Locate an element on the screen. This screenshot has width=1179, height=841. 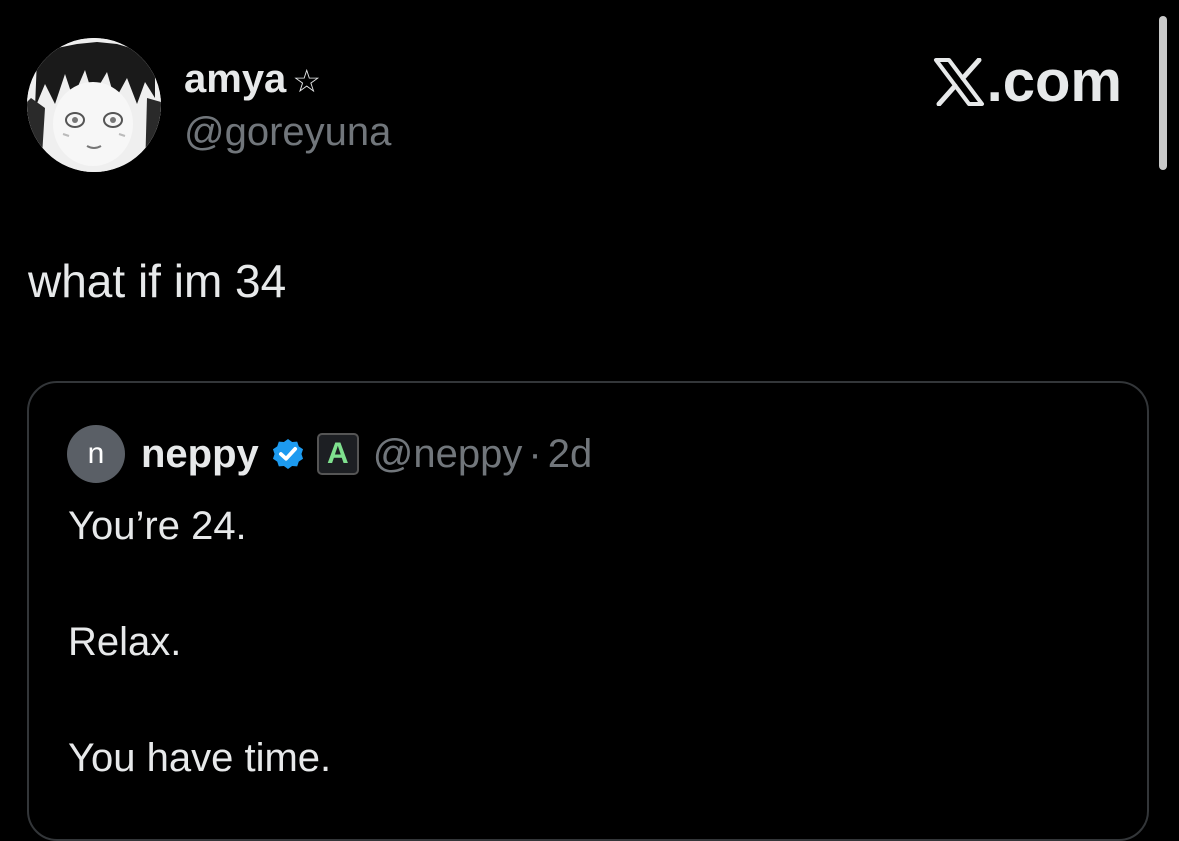
author-avatar is located at coordinates (94, 105).